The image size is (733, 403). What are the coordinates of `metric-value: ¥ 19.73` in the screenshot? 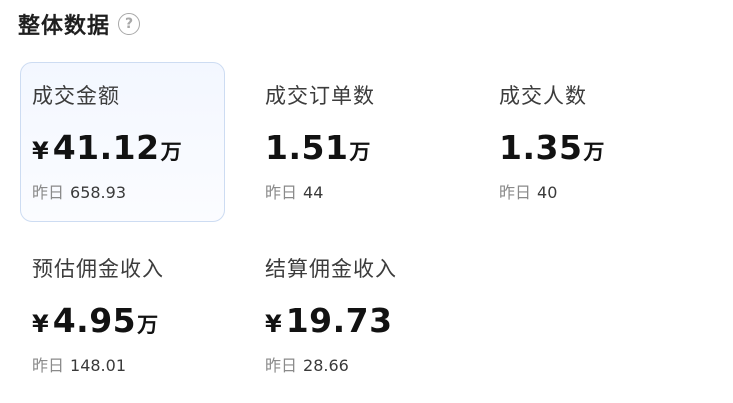 It's located at (361, 320).